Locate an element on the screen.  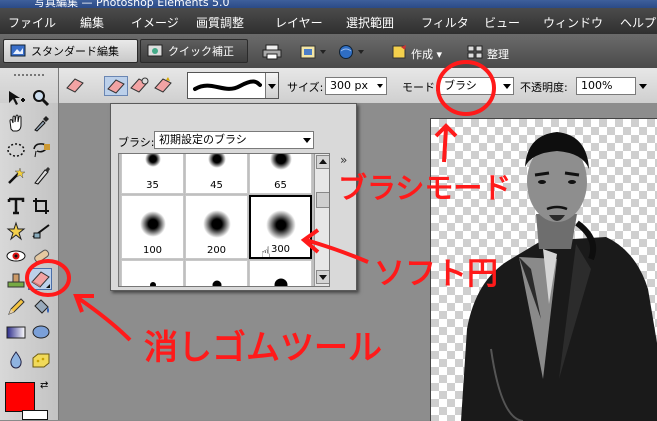
create-menu: 作成 ▾ is located at coordinates (426, 54).